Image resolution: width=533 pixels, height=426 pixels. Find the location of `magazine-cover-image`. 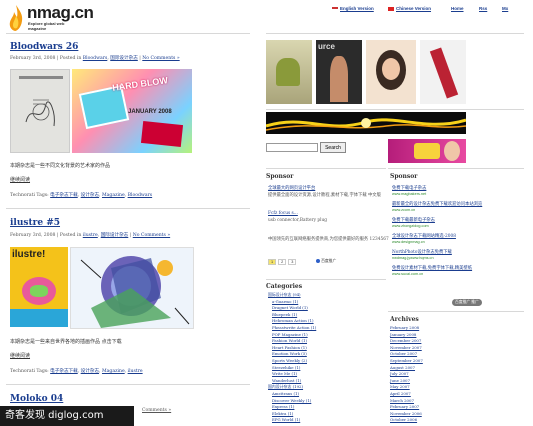

magazine-cover-image is located at coordinates (40, 111).